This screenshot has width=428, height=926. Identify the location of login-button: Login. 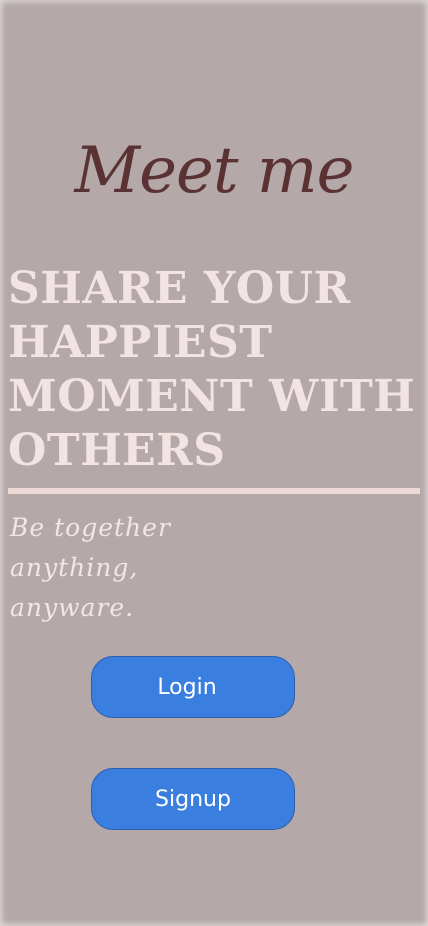
(193, 687).